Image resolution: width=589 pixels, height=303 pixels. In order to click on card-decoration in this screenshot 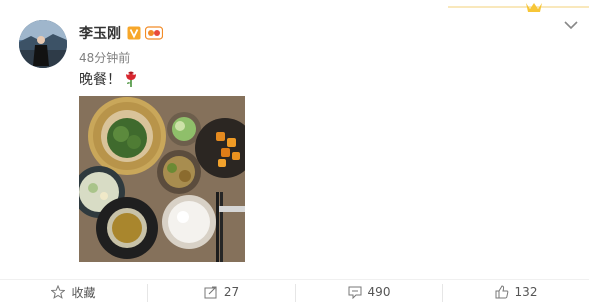, I will do `click(518, 7)`.